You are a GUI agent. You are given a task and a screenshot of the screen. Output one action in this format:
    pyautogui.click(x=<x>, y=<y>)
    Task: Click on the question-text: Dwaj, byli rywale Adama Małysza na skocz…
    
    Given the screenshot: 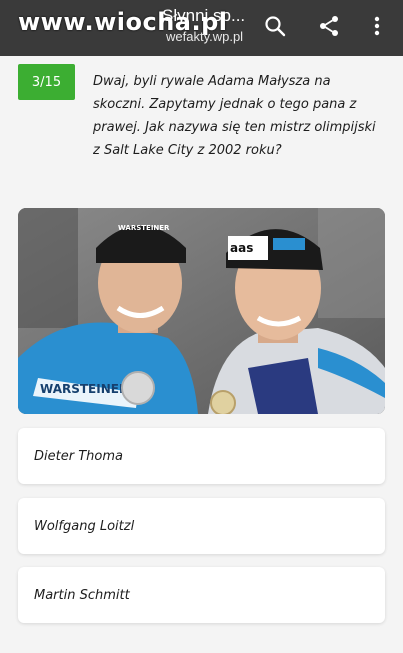 What is the action you would take?
    pyautogui.click(x=234, y=116)
    